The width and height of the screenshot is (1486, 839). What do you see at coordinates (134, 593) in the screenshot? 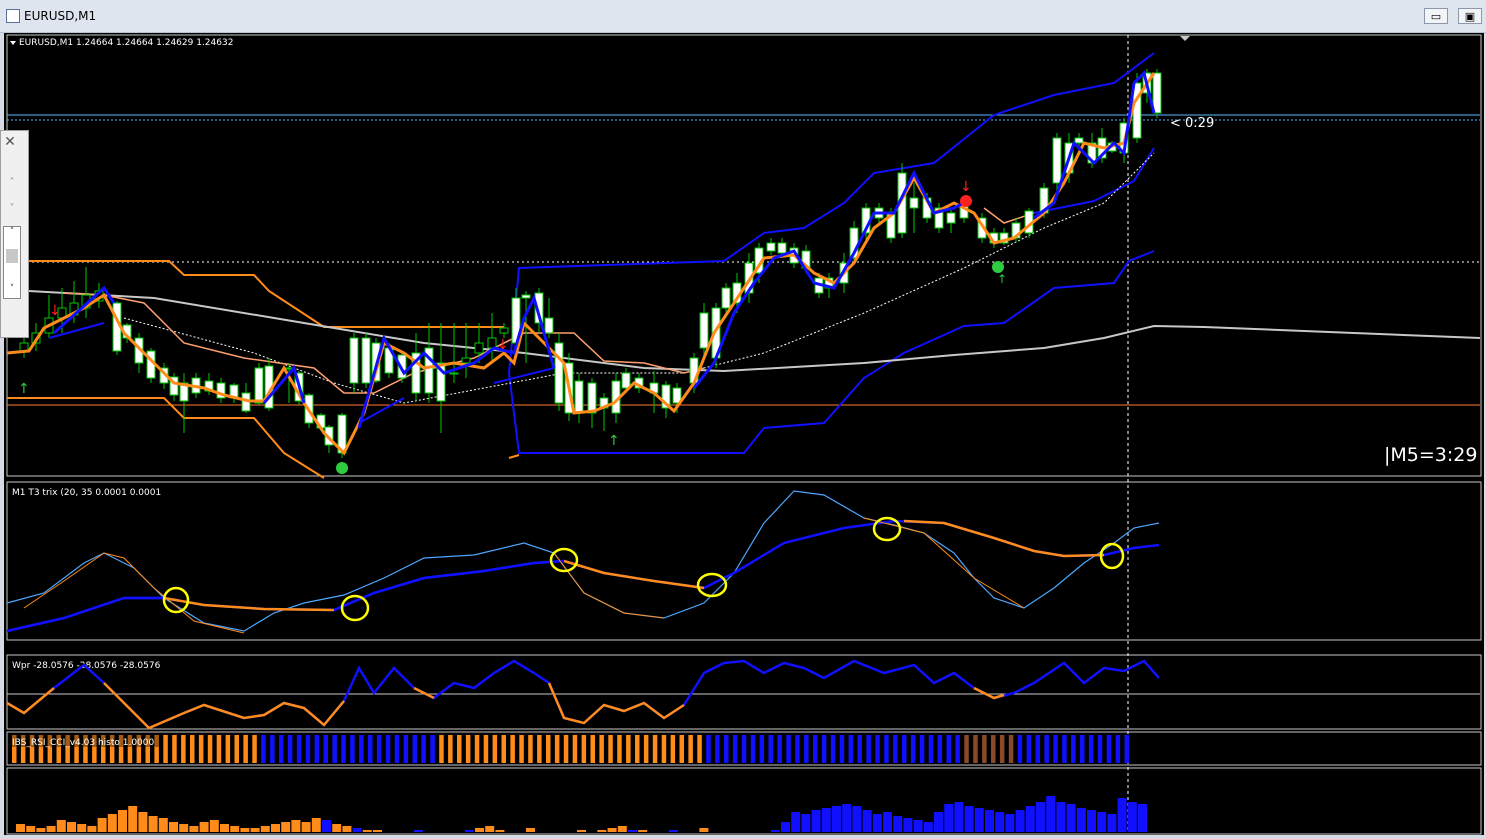
I see `trix-signal-orange` at bounding box center [134, 593].